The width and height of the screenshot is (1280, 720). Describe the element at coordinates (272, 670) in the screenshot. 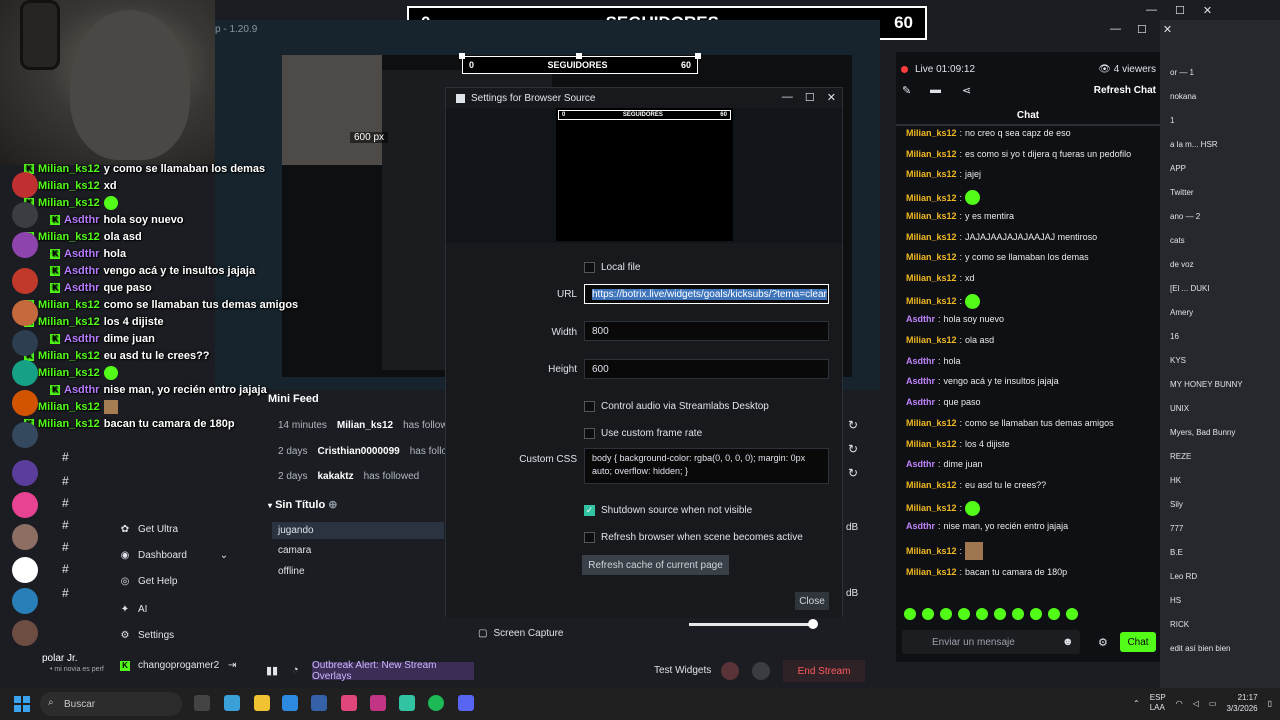

I see `stats-icon: ▮▮` at that location.